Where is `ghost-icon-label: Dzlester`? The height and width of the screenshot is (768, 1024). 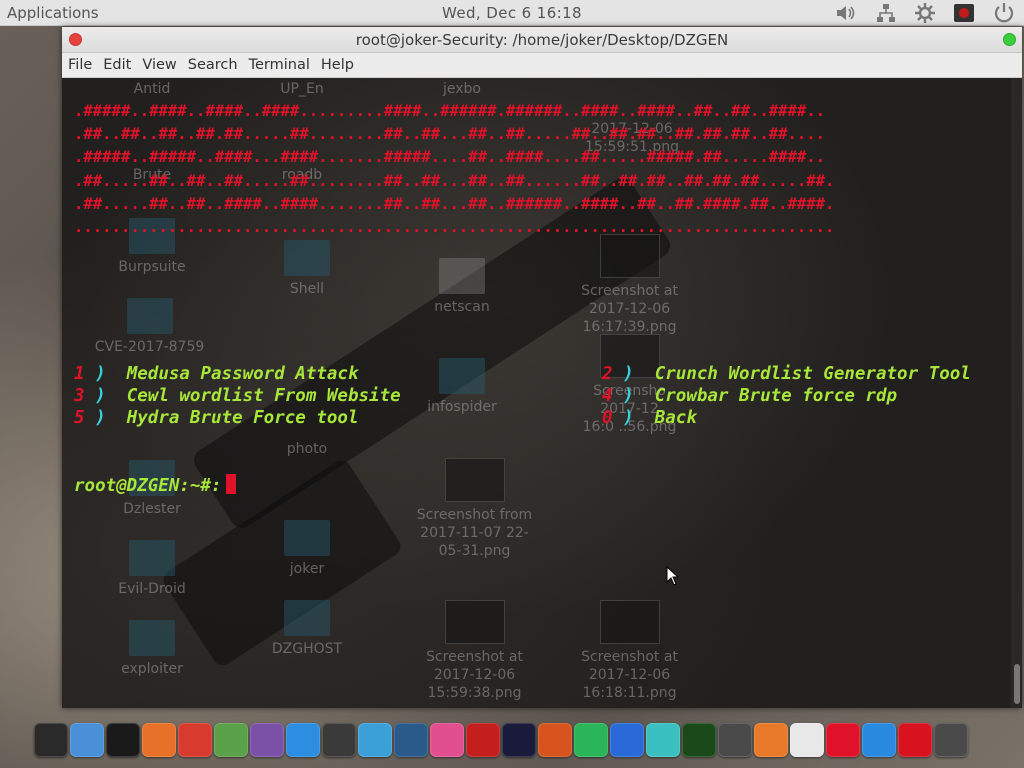
ghost-icon-label: Dzlester is located at coordinates (152, 509).